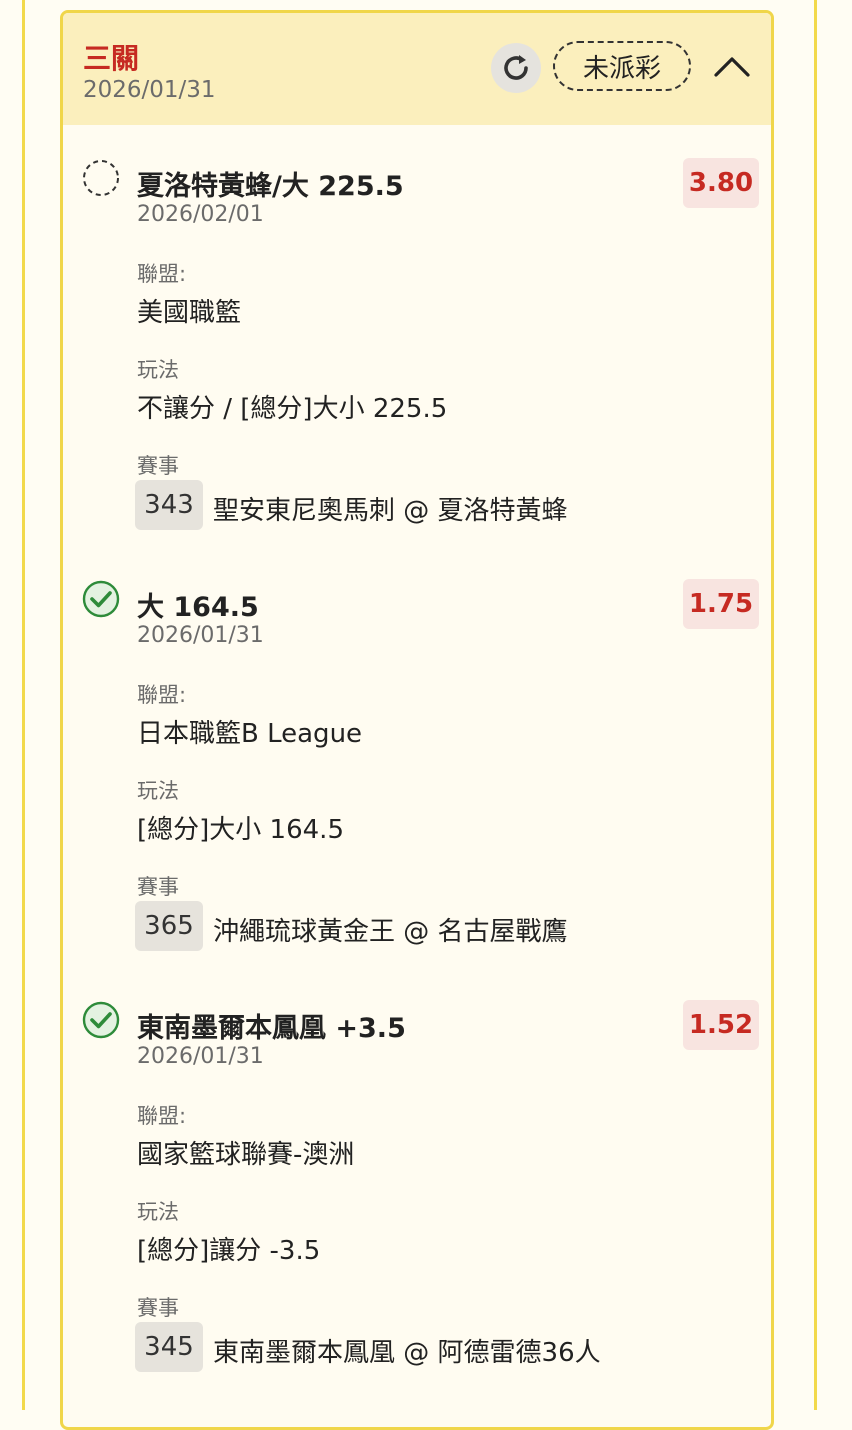 Image resolution: width=852 pixels, height=1430 pixels. Describe the element at coordinates (240, 830) in the screenshot. I see `market-value: [總分]大小 164.5` at that location.